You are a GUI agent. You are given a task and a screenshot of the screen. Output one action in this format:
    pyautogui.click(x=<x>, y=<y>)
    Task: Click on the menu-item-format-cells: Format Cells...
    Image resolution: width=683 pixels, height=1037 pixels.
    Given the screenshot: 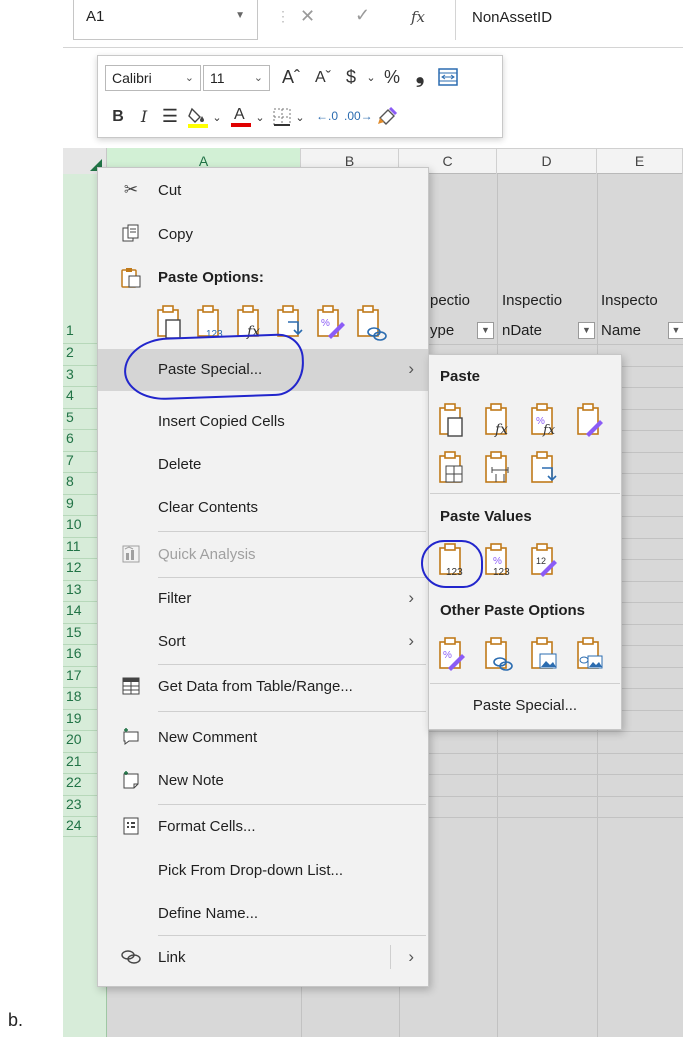 What is the action you would take?
    pyautogui.click(x=263, y=827)
    